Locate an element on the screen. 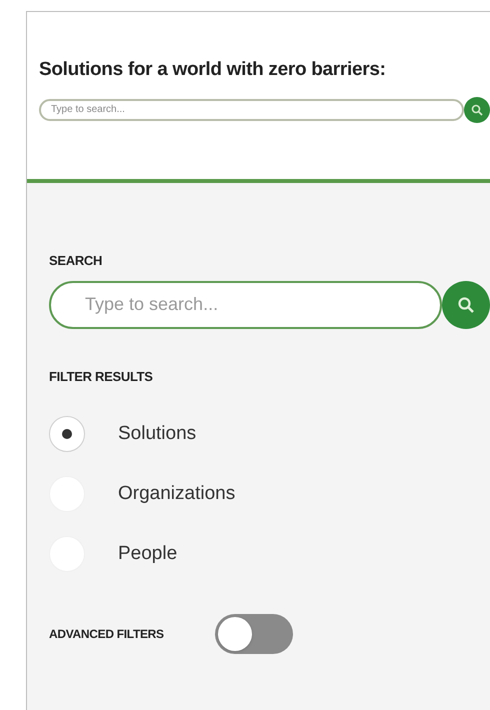 The image size is (490, 710). option-label: Organizations is located at coordinates (177, 494).